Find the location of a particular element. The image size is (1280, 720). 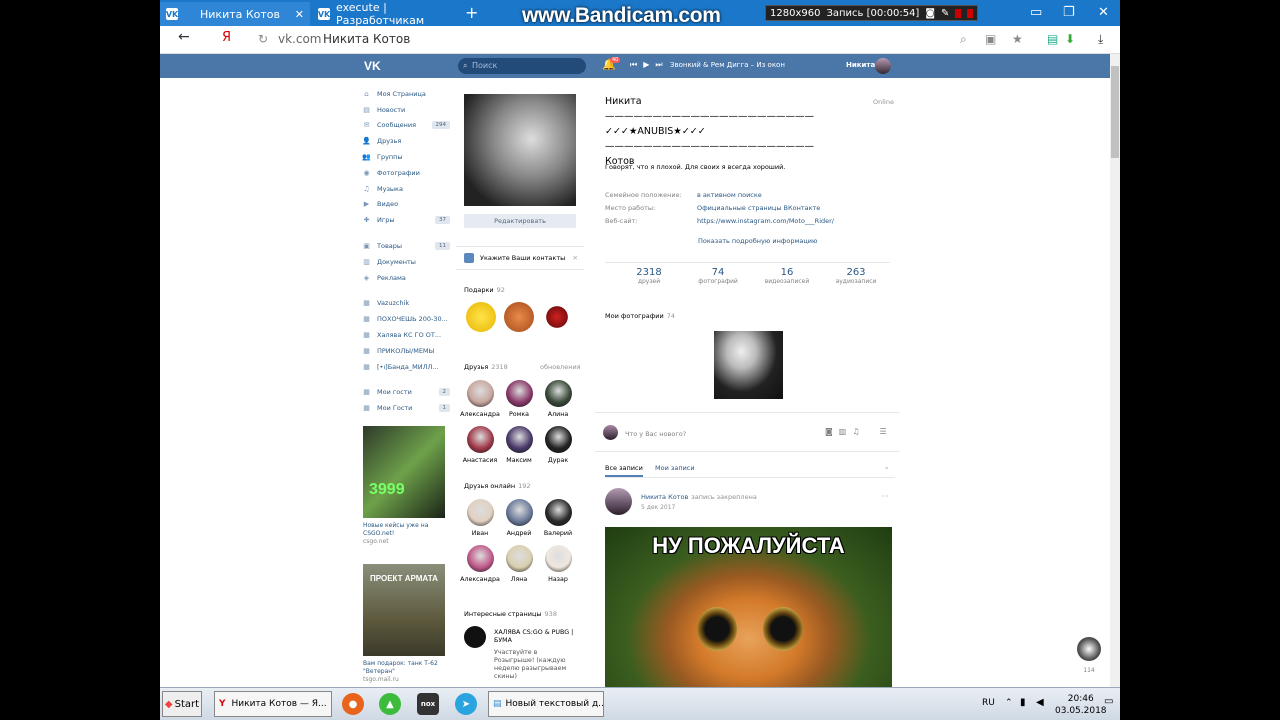

post-image: НУ ПОЖАЛУЙСТА is located at coordinates (748, 607).